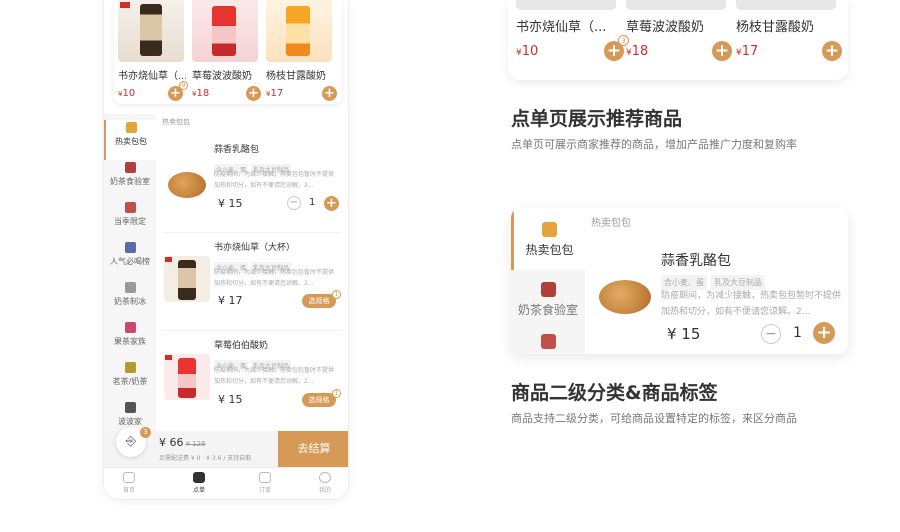  I want to click on checkout-button: 去结算, so click(313, 449).